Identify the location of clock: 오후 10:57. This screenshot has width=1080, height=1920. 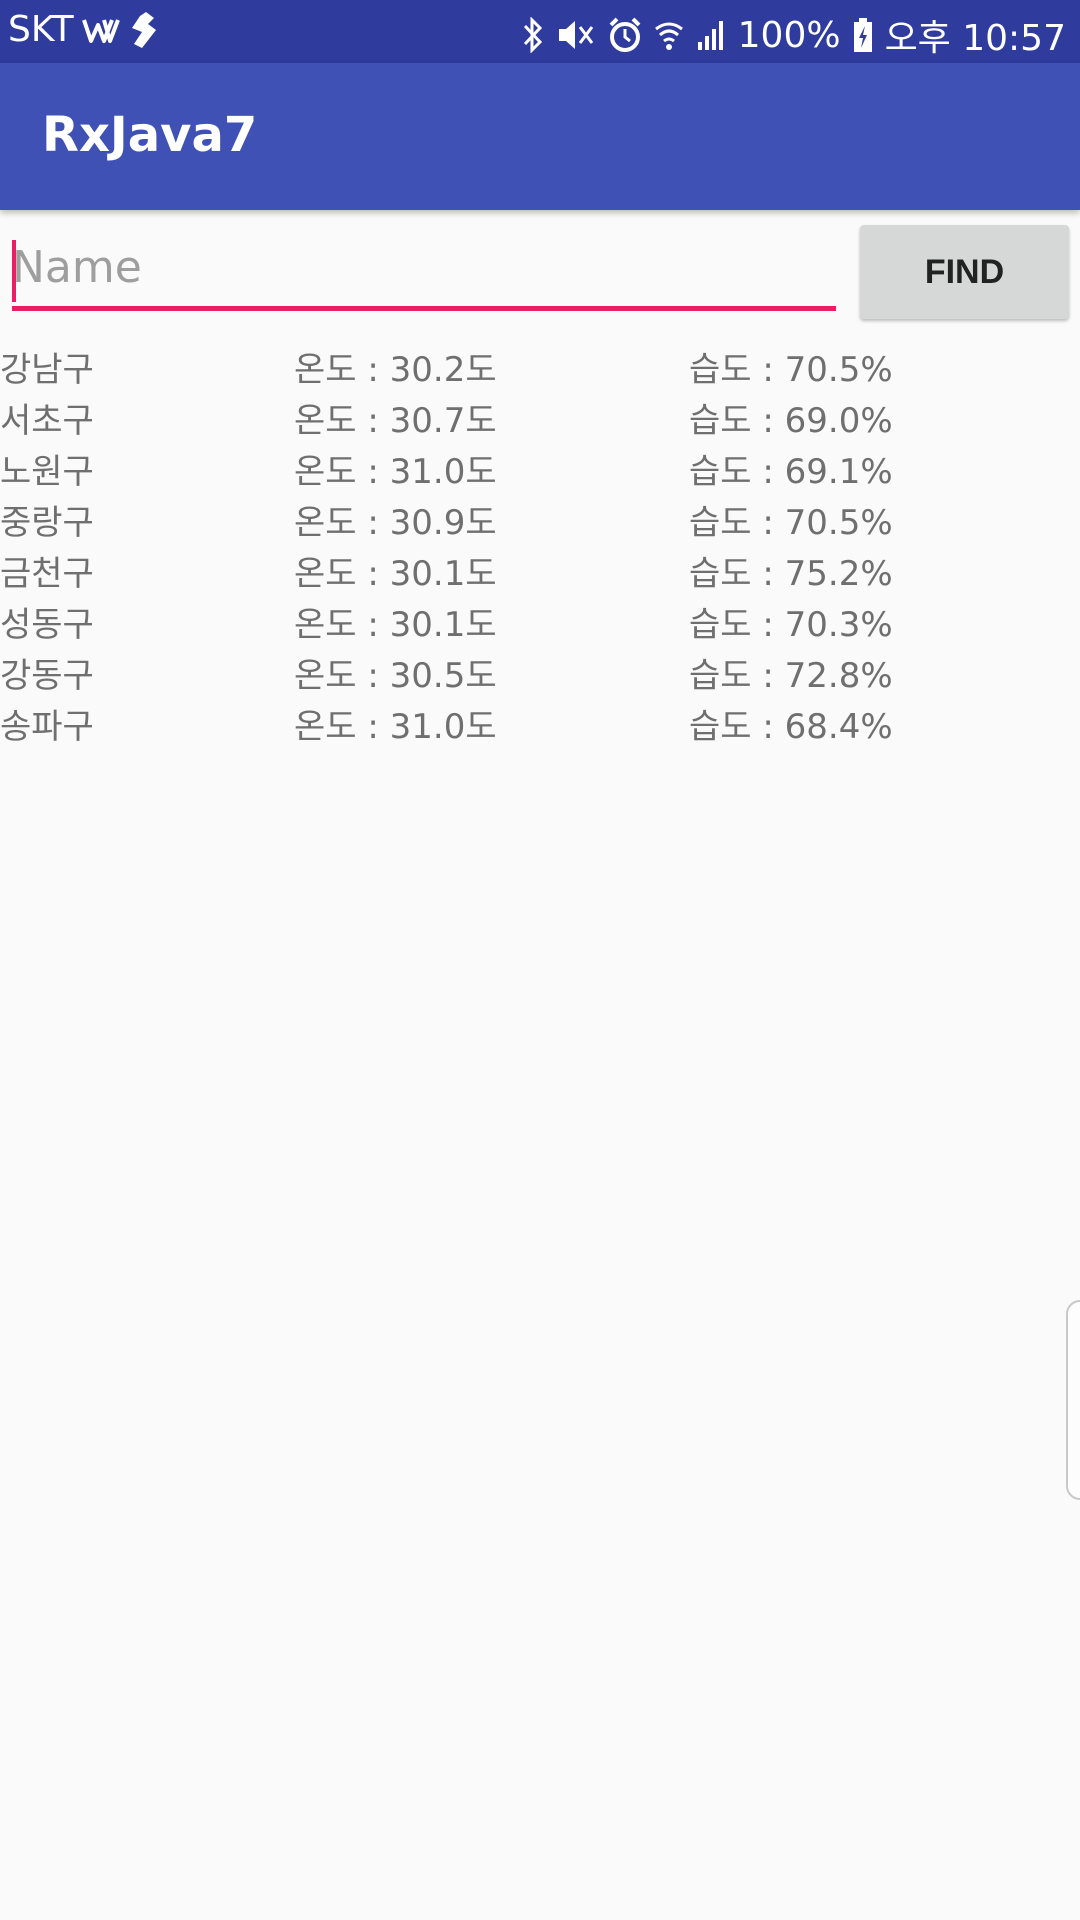
(975, 38).